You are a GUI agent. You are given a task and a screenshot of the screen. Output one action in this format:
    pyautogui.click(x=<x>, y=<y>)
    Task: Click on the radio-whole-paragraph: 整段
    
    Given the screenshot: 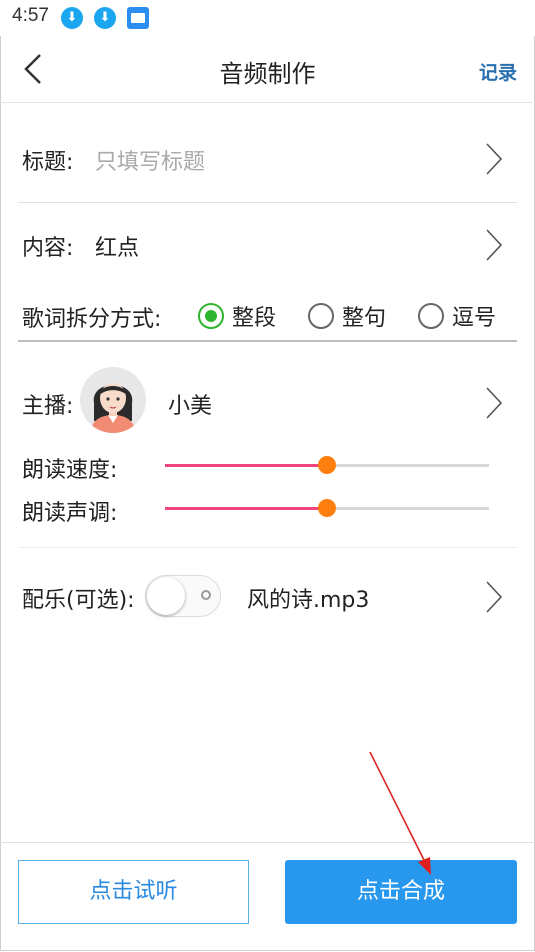 What is the action you would take?
    pyautogui.click(x=237, y=316)
    